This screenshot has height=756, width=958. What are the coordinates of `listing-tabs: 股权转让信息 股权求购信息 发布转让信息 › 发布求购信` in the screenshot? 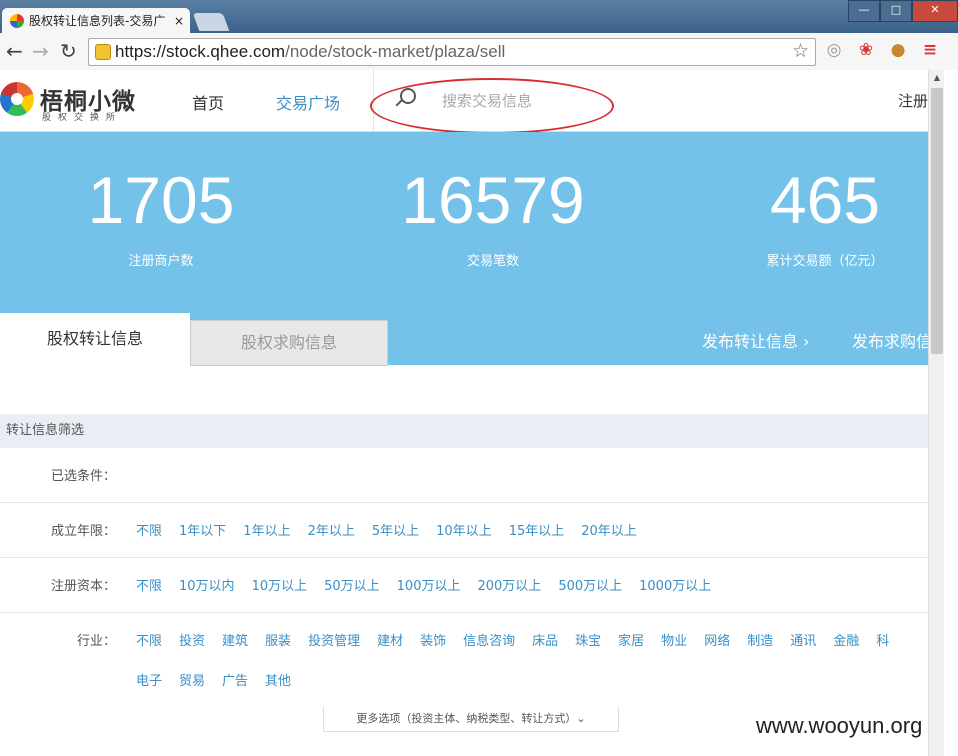 It's located at (464, 339).